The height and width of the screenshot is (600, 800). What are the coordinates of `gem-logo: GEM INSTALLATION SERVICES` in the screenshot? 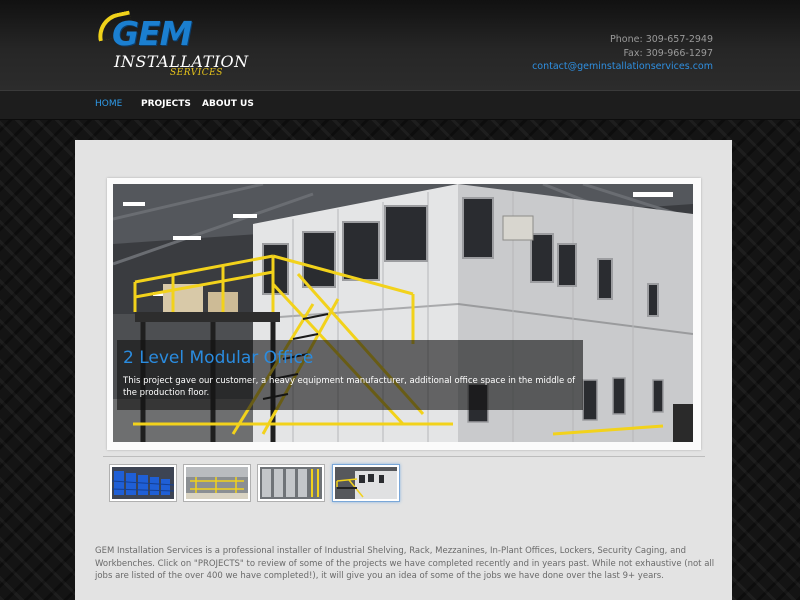 It's located at (170, 44).